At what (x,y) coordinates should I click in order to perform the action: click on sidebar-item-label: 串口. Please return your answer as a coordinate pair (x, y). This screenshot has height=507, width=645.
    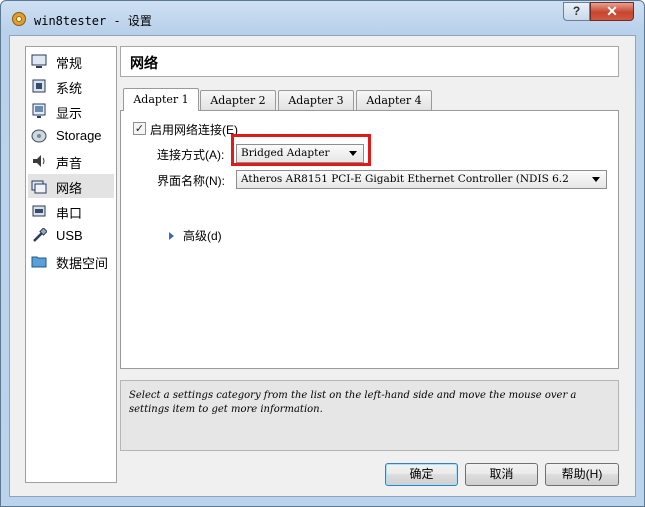
    Looking at the image, I should click on (69, 213).